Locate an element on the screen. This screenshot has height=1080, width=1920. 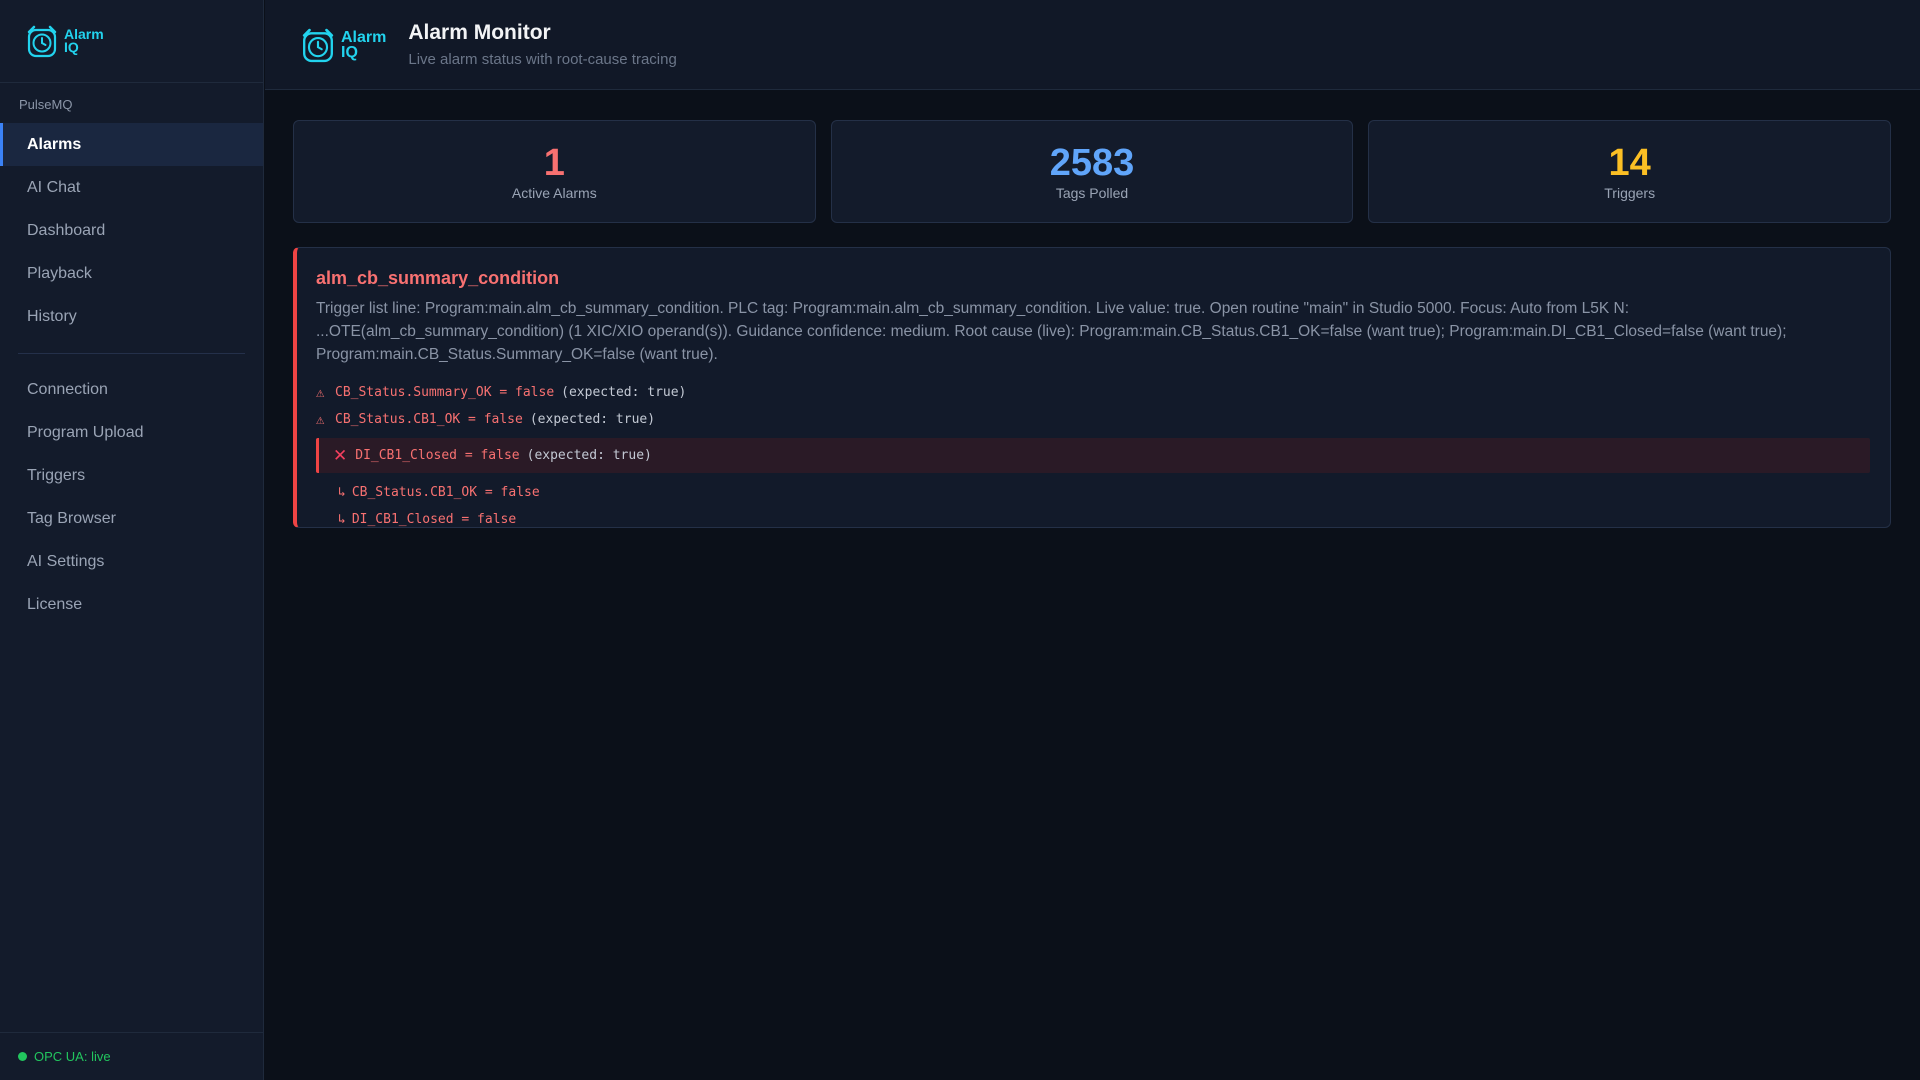
stat-card-active-alarms: 1 Active Alarms is located at coordinates (554, 171).